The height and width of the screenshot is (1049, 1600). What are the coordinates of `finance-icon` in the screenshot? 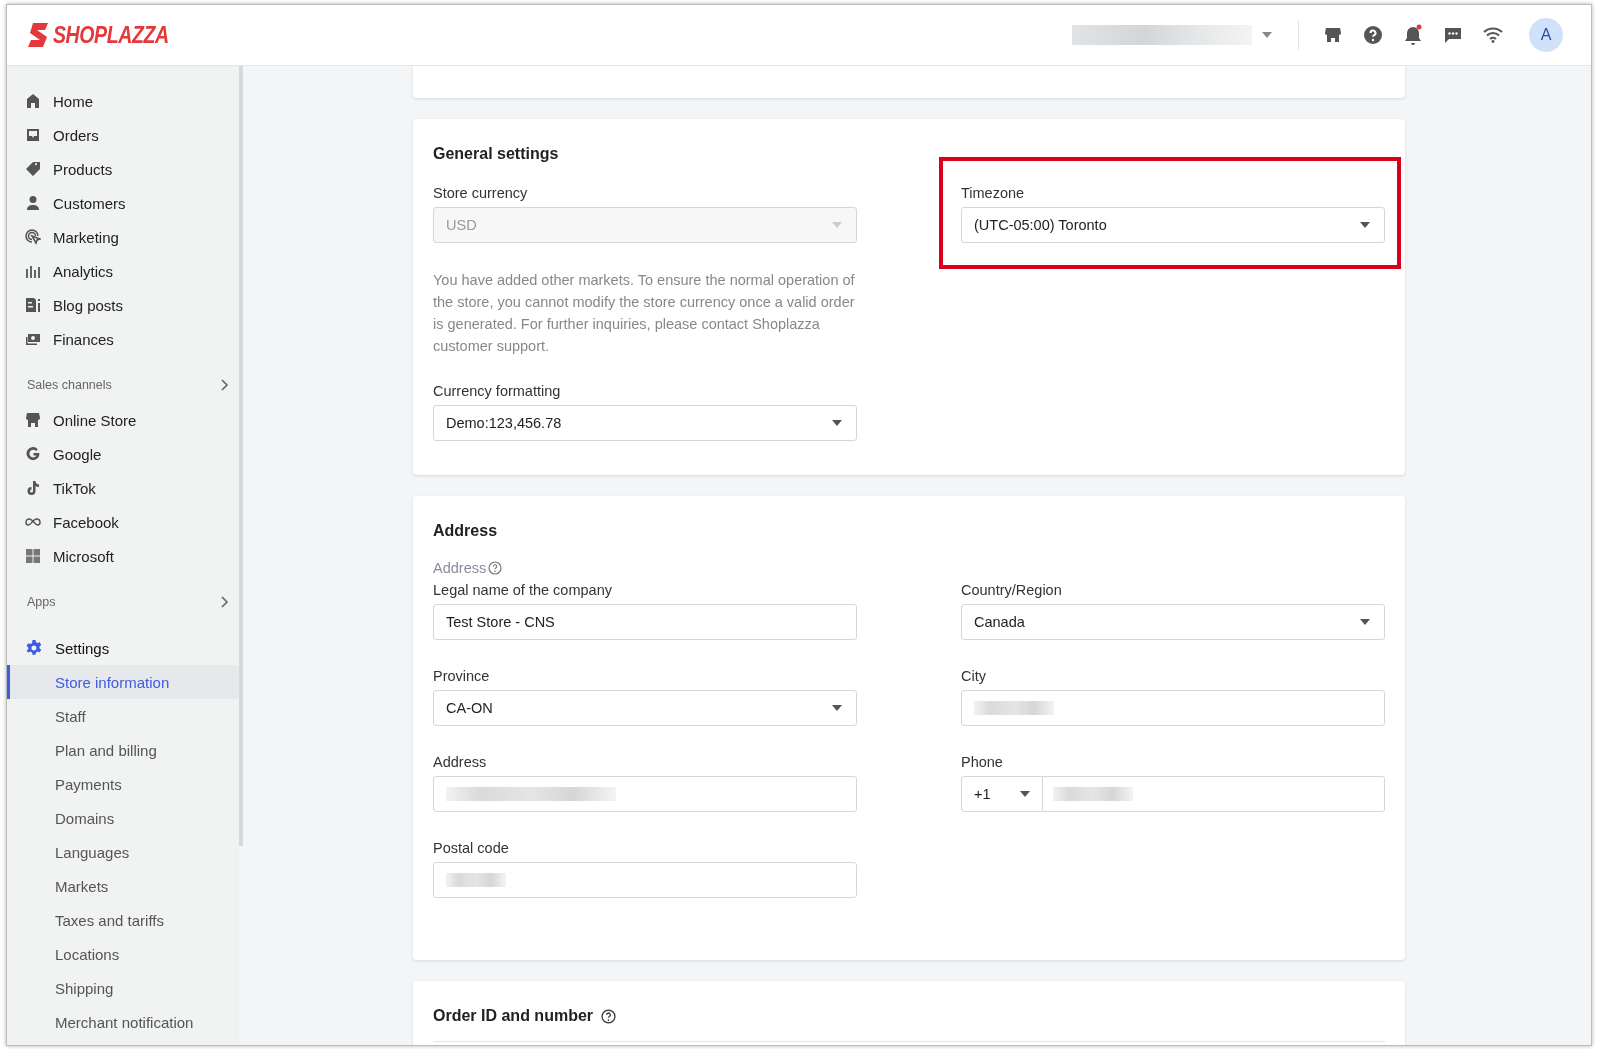 It's located at (33, 339).